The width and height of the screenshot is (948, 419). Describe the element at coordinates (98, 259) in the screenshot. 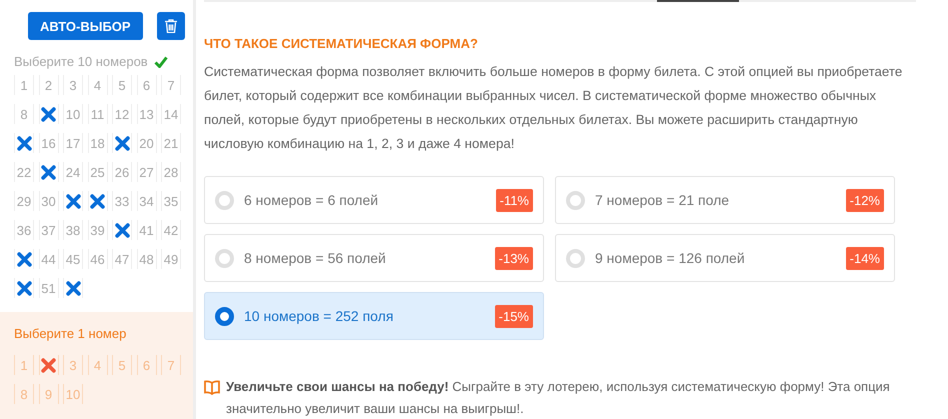

I see `number-cell: 46` at that location.